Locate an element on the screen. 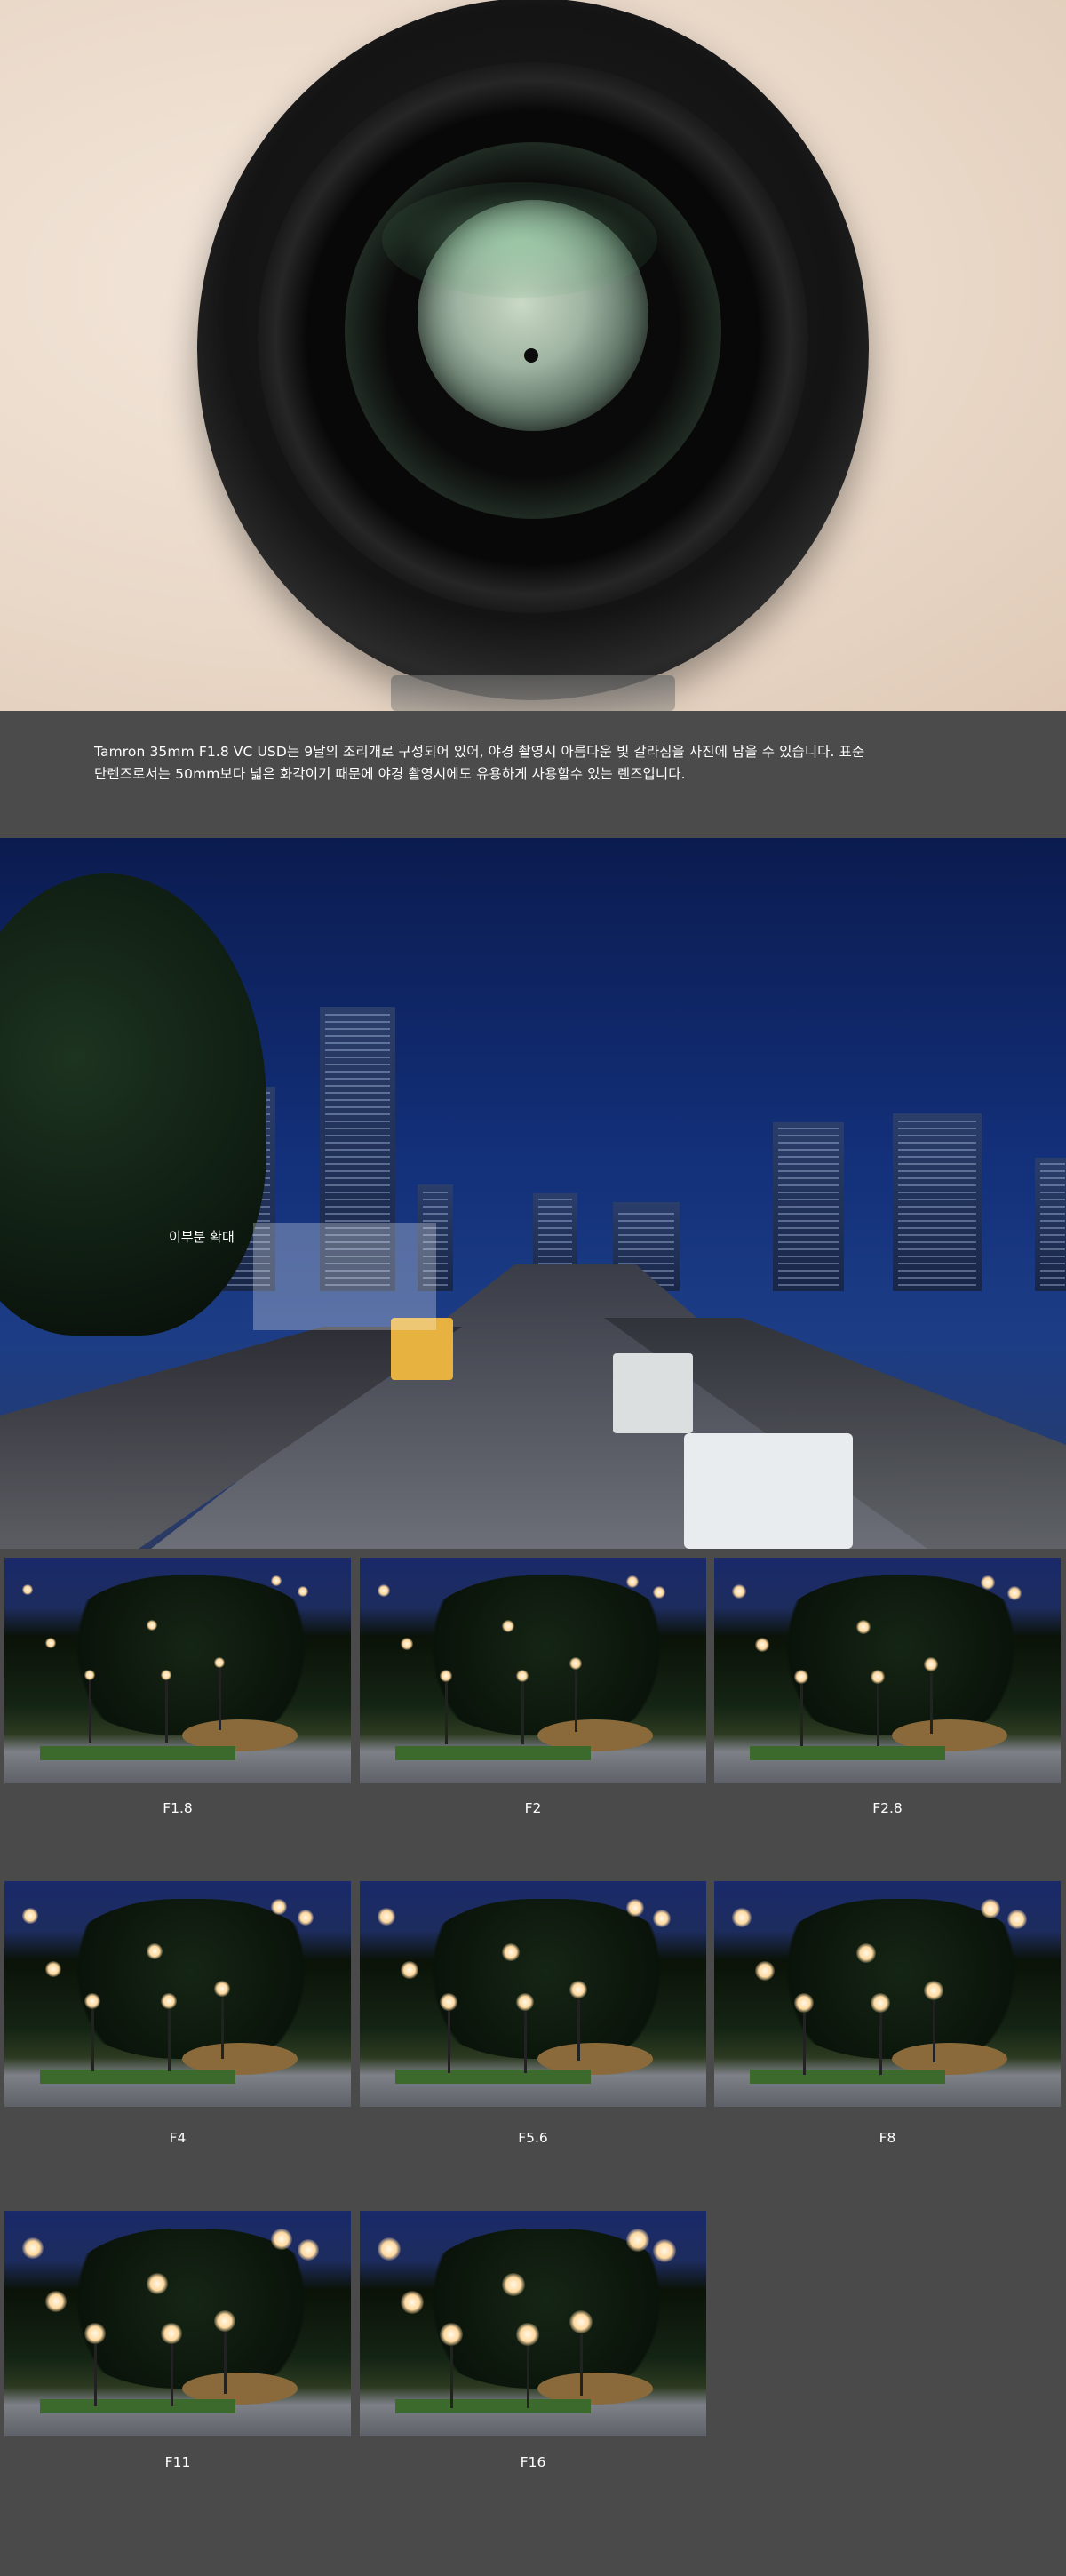  lens-reflection is located at coordinates (519, 240).